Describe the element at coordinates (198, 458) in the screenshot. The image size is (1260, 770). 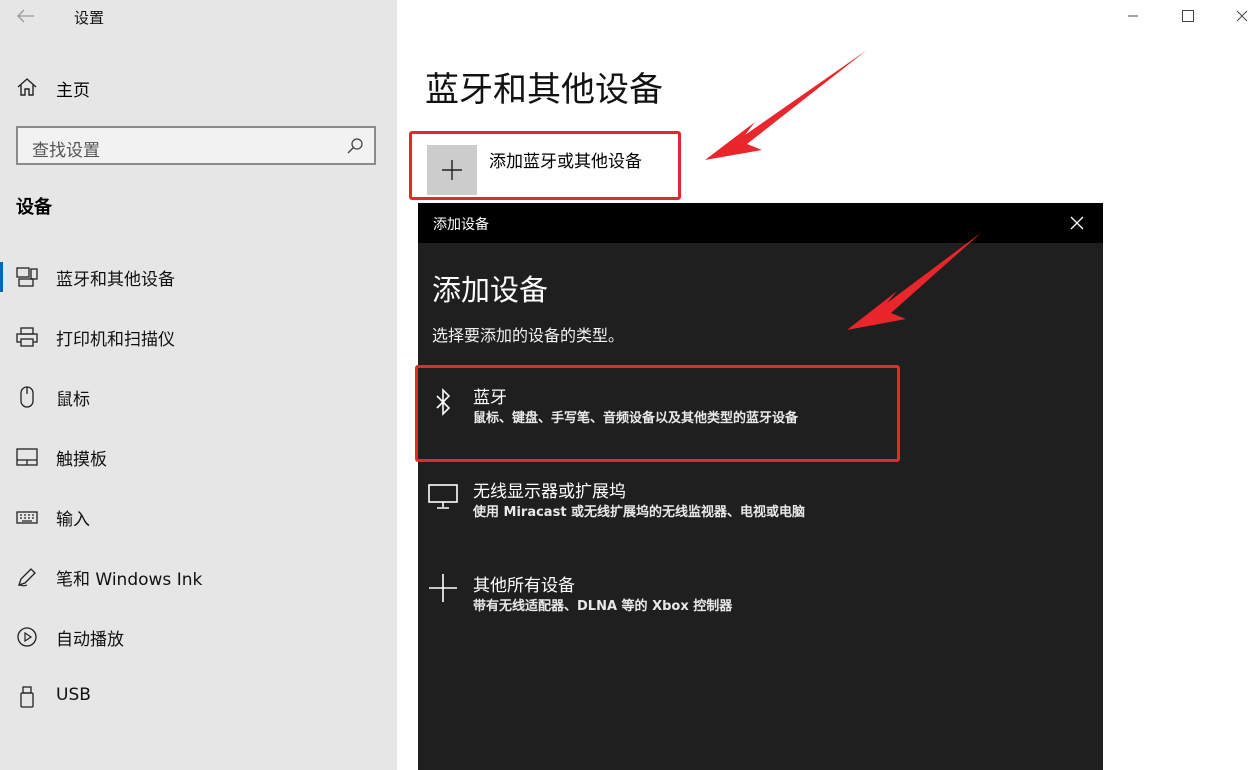
I see `sidebar-item-touchpad: 触摸板` at that location.